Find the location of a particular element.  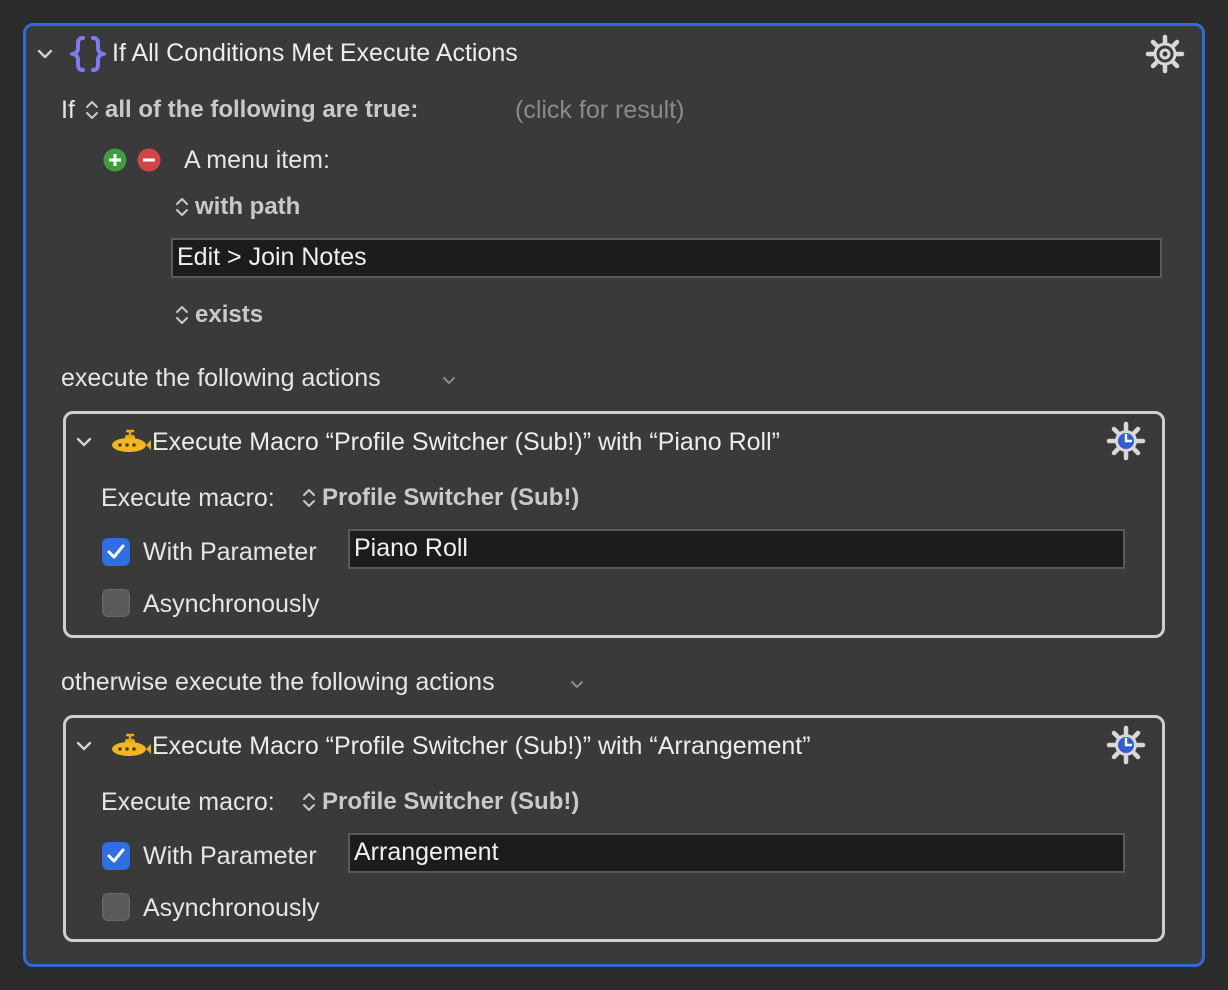

action-title: If All Conditions Met Execute Actions is located at coordinates (315, 53).